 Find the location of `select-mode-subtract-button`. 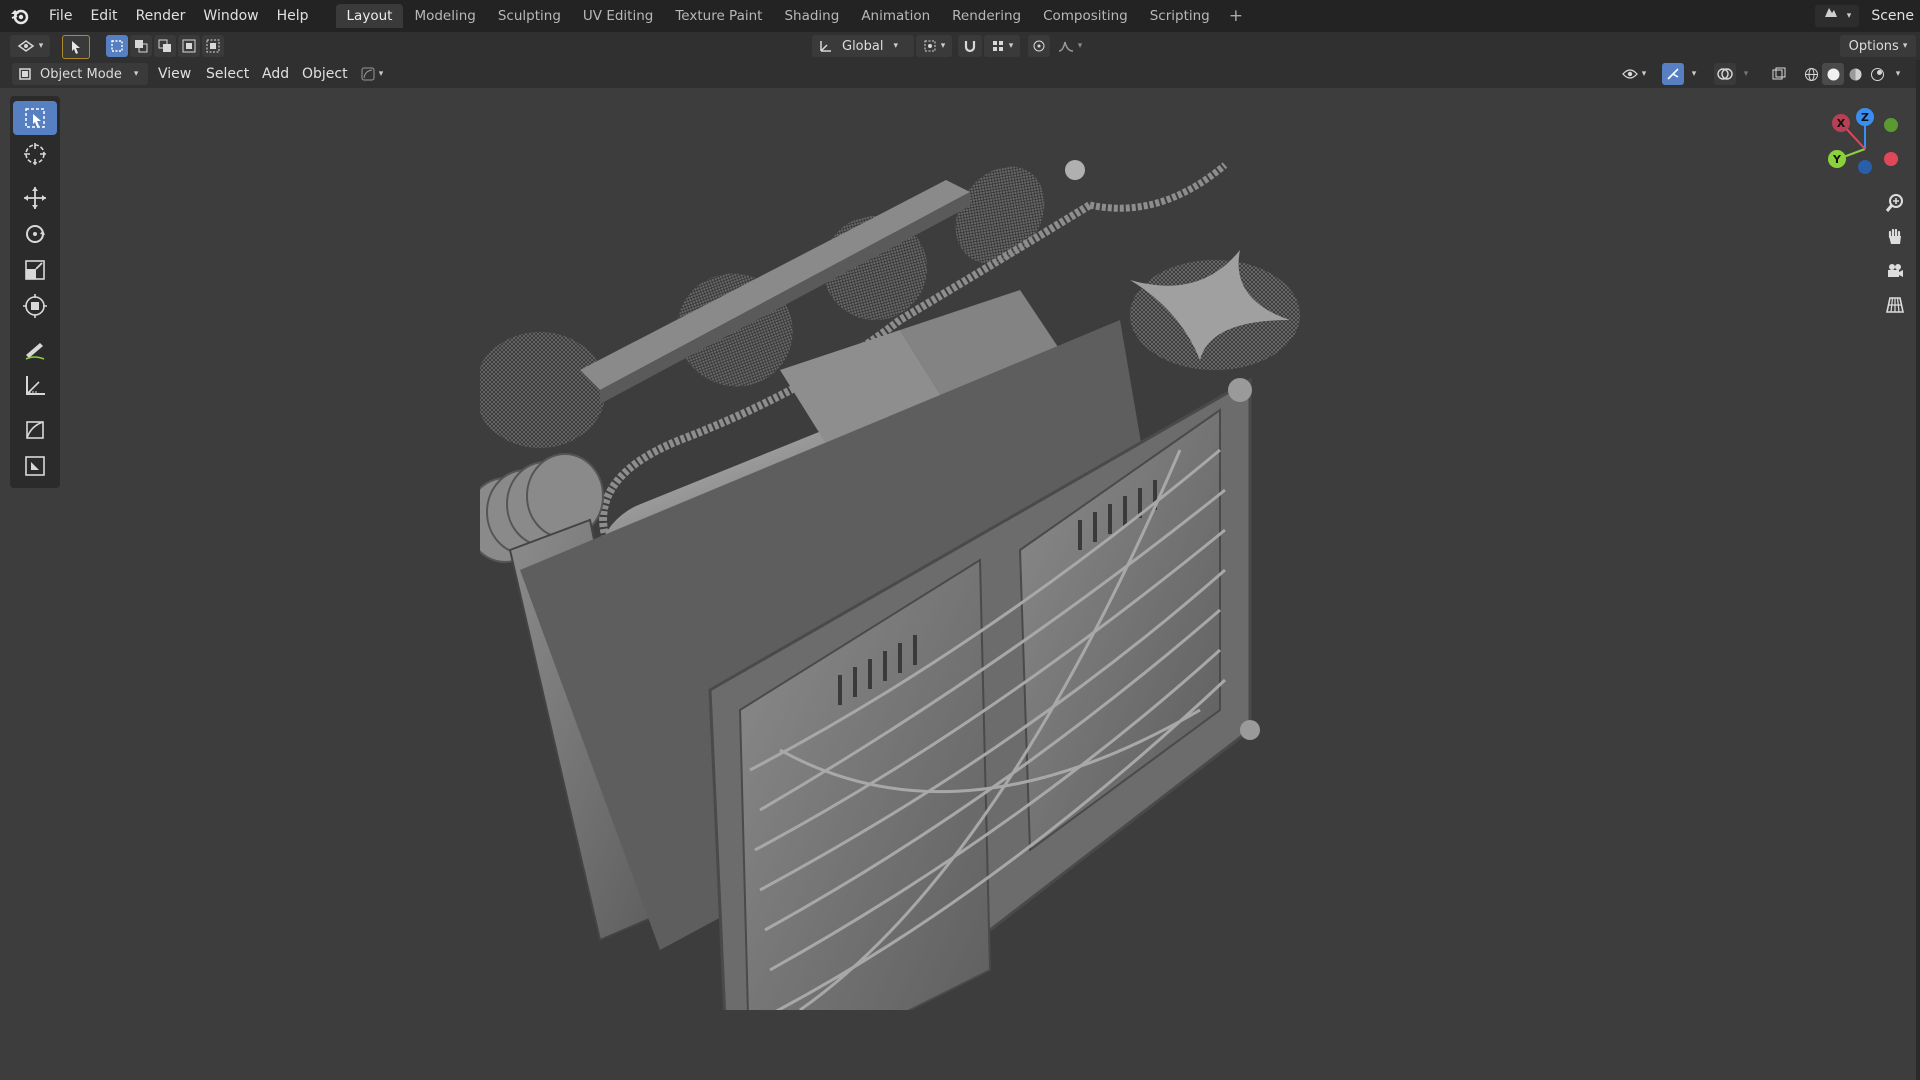

select-mode-subtract-button is located at coordinates (165, 46).